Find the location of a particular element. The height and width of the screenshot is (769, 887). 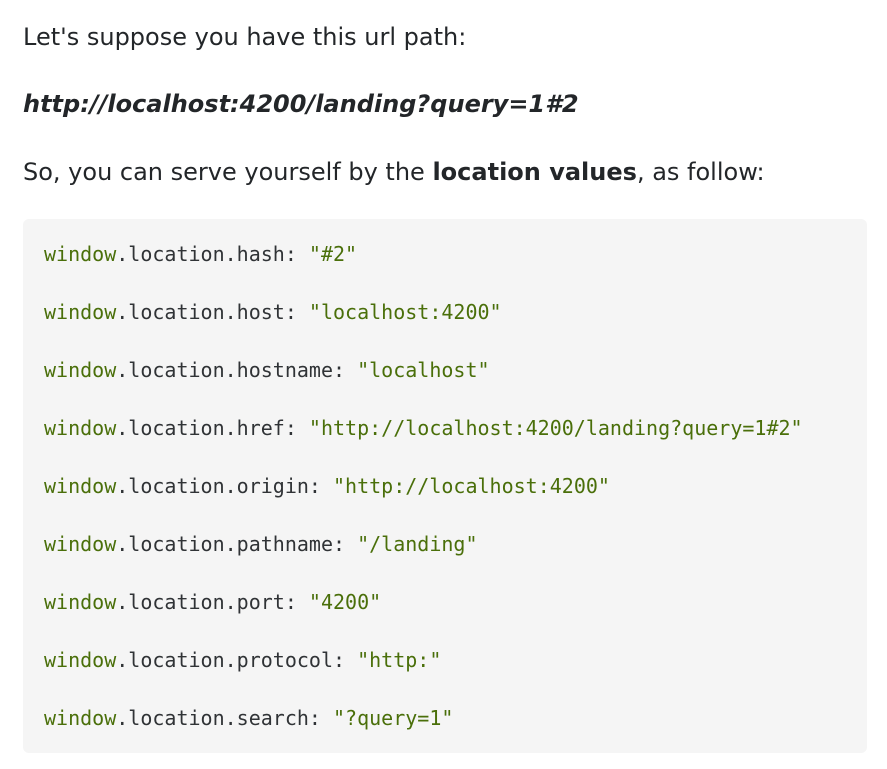

code-line-port: window.location.port: "4200" is located at coordinates (212, 602).